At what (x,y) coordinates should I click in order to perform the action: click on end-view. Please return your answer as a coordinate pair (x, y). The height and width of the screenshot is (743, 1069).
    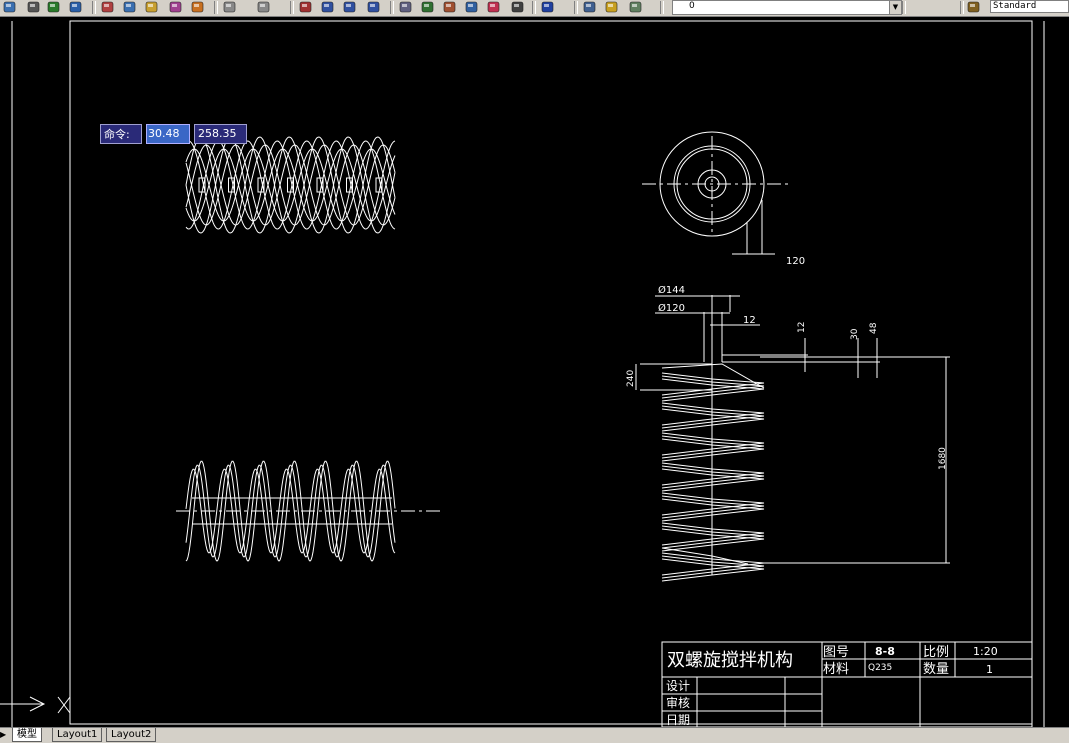
    Looking at the image, I should click on (717, 193).